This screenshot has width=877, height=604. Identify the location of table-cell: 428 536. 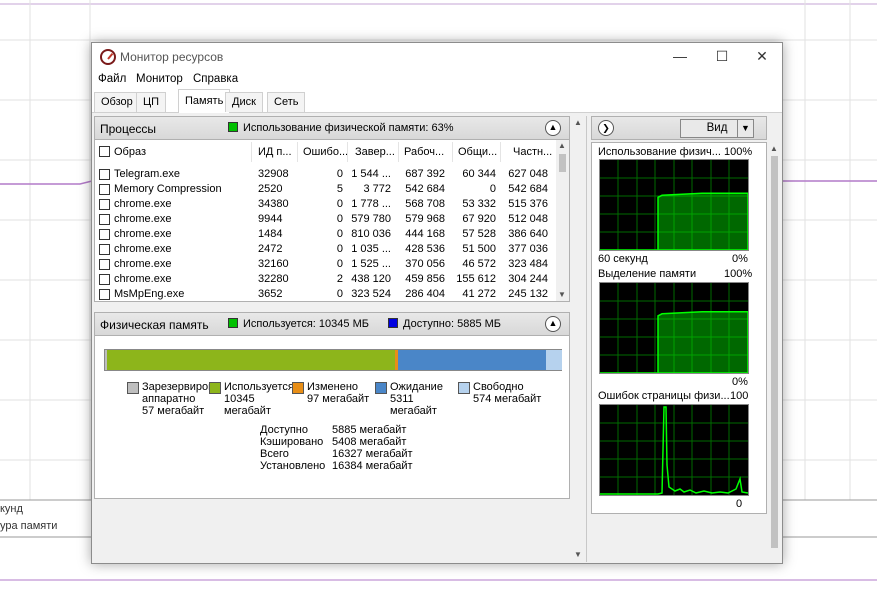
(425, 249).